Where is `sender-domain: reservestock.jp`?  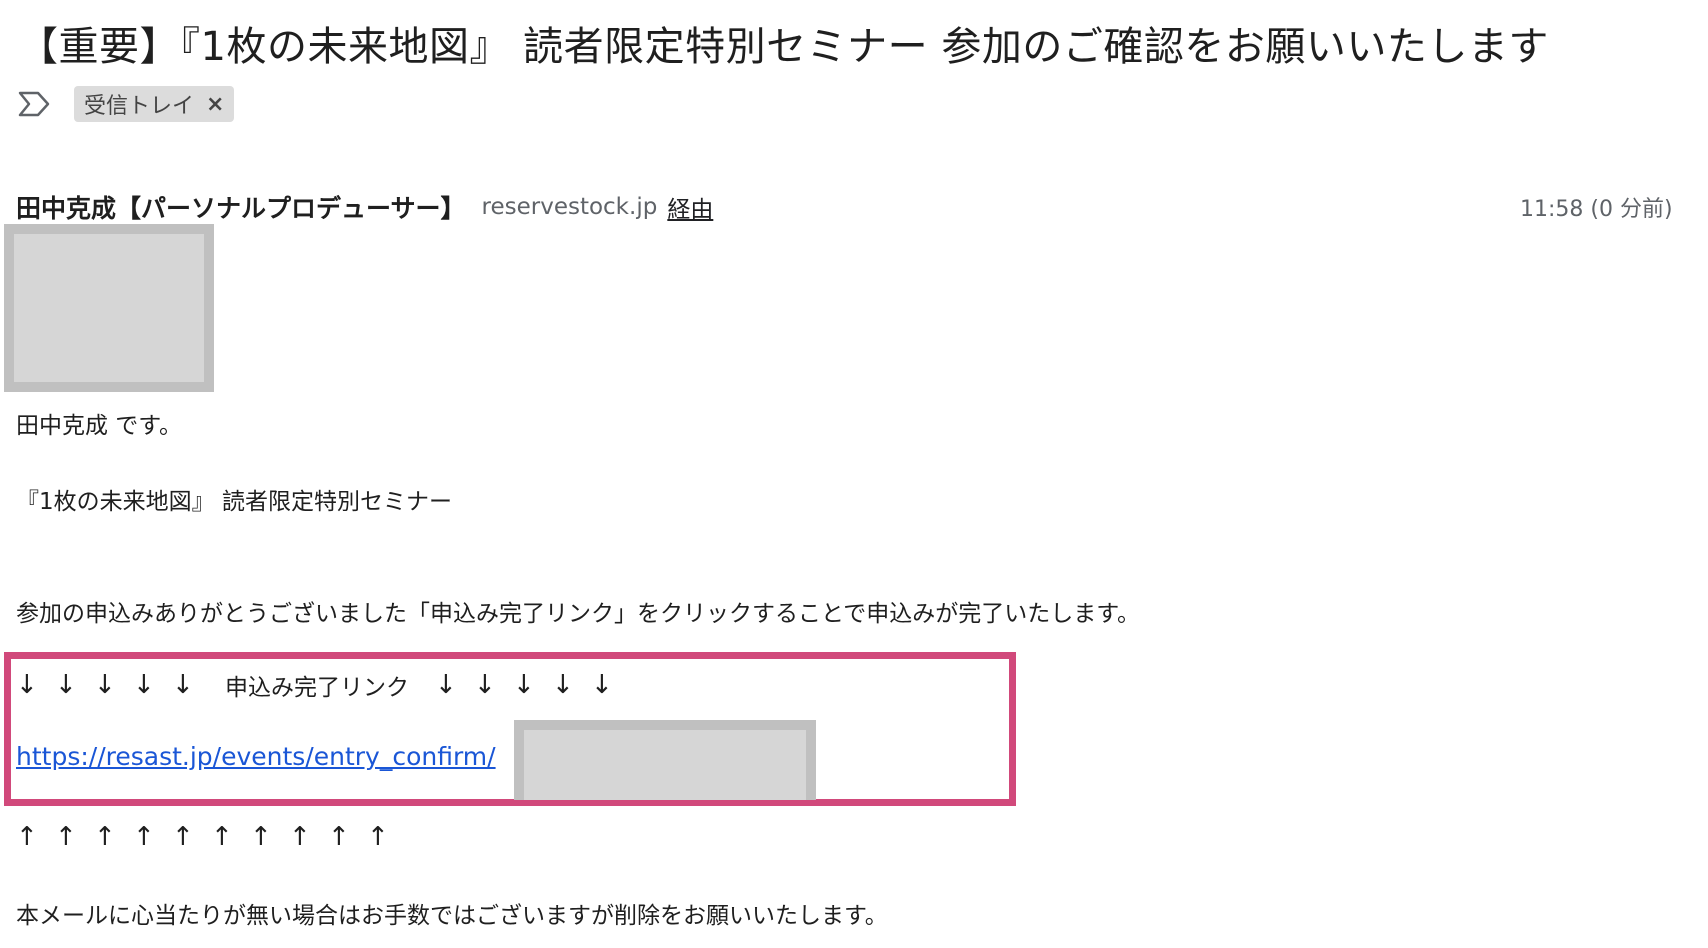
sender-domain: reservestock.jp is located at coordinates (569, 207).